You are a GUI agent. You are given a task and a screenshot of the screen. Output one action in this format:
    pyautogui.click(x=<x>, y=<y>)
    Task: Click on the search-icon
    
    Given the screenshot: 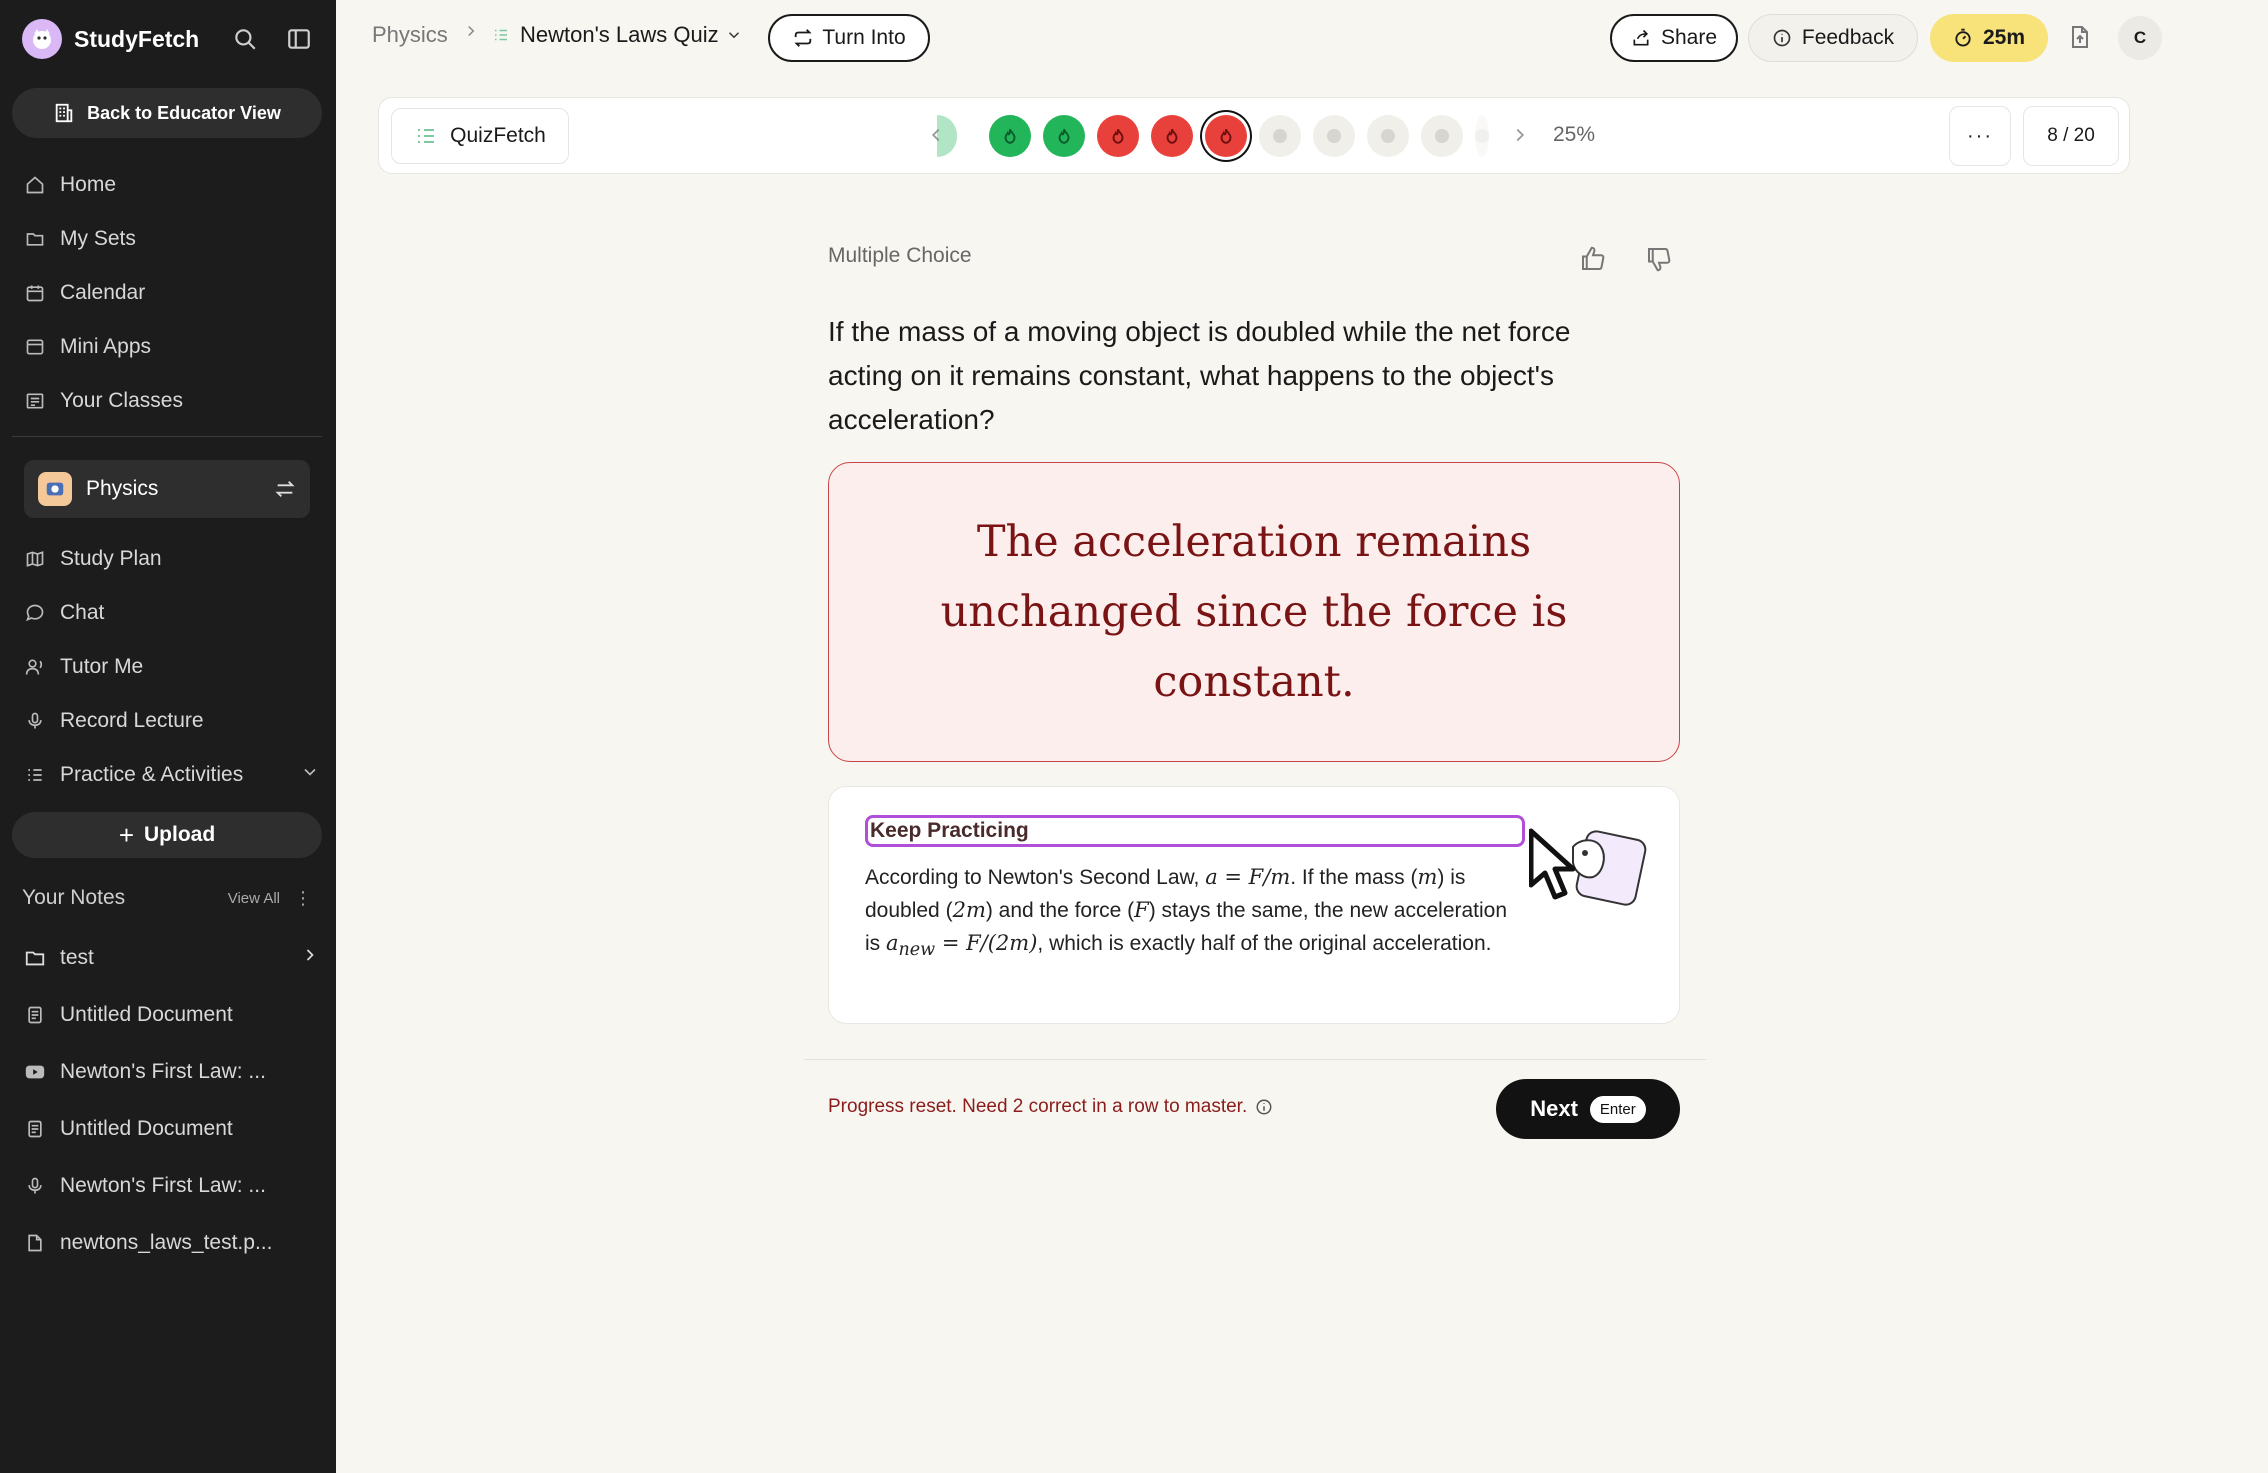 What is the action you would take?
    pyautogui.click(x=245, y=39)
    